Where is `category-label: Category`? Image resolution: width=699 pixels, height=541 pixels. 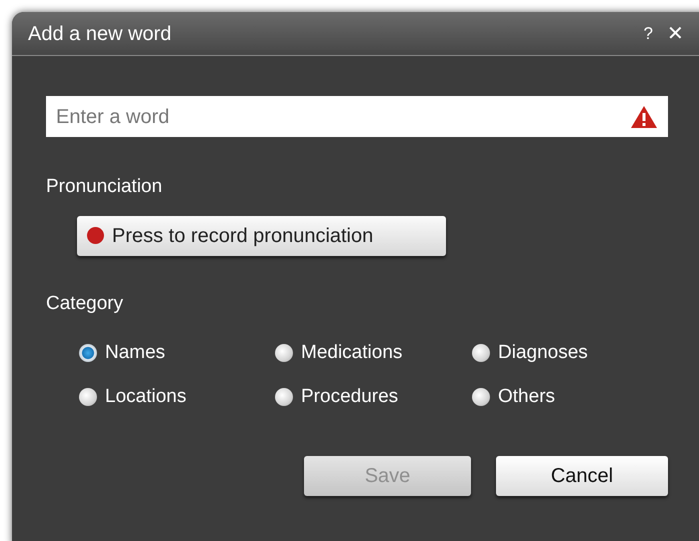
category-label: Category is located at coordinates (85, 304).